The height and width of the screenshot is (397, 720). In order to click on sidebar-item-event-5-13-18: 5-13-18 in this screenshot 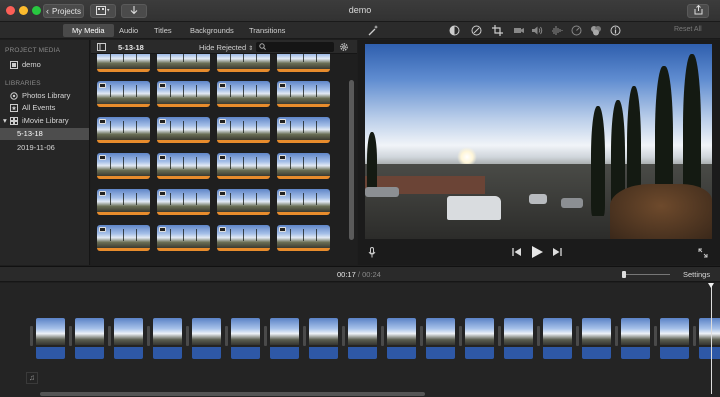, I will do `click(44, 134)`.